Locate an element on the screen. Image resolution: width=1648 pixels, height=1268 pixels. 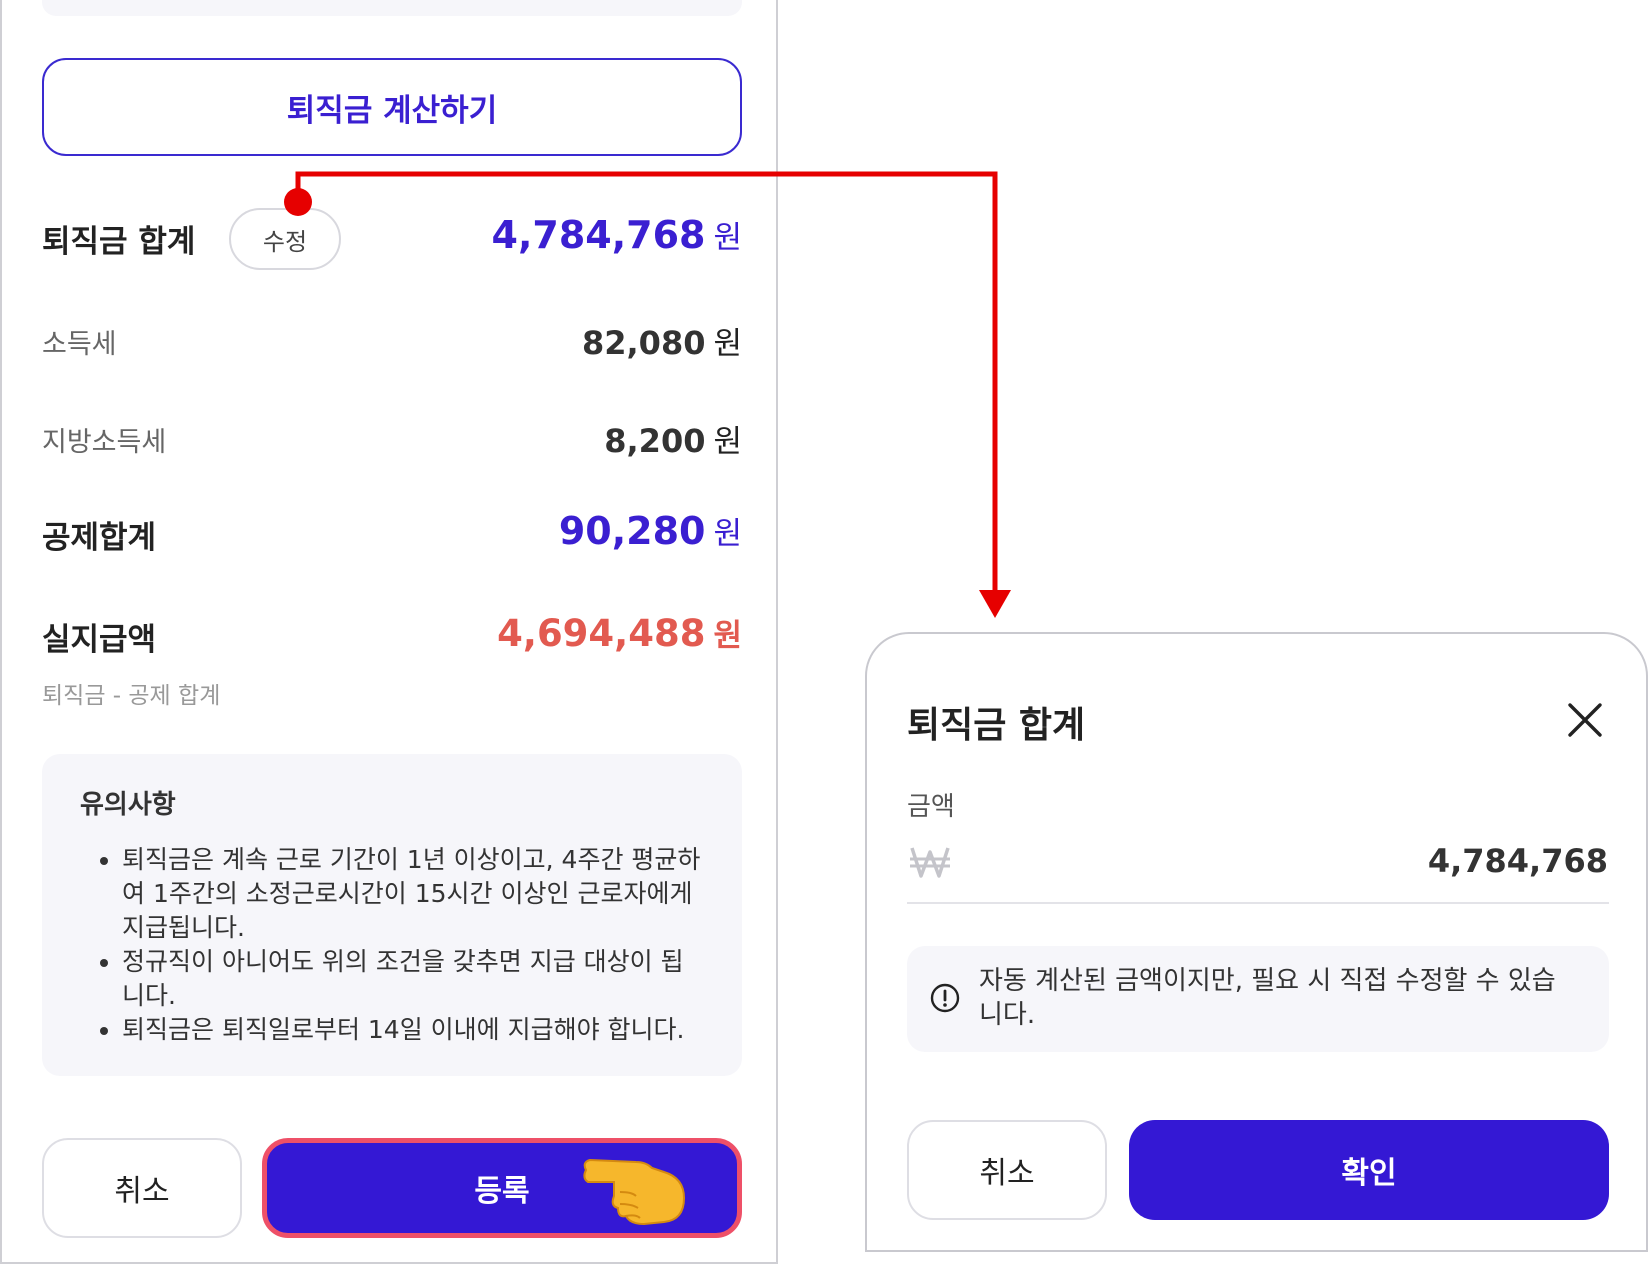
local-tax-amount: 8,200 원 is located at coordinates (673, 441).